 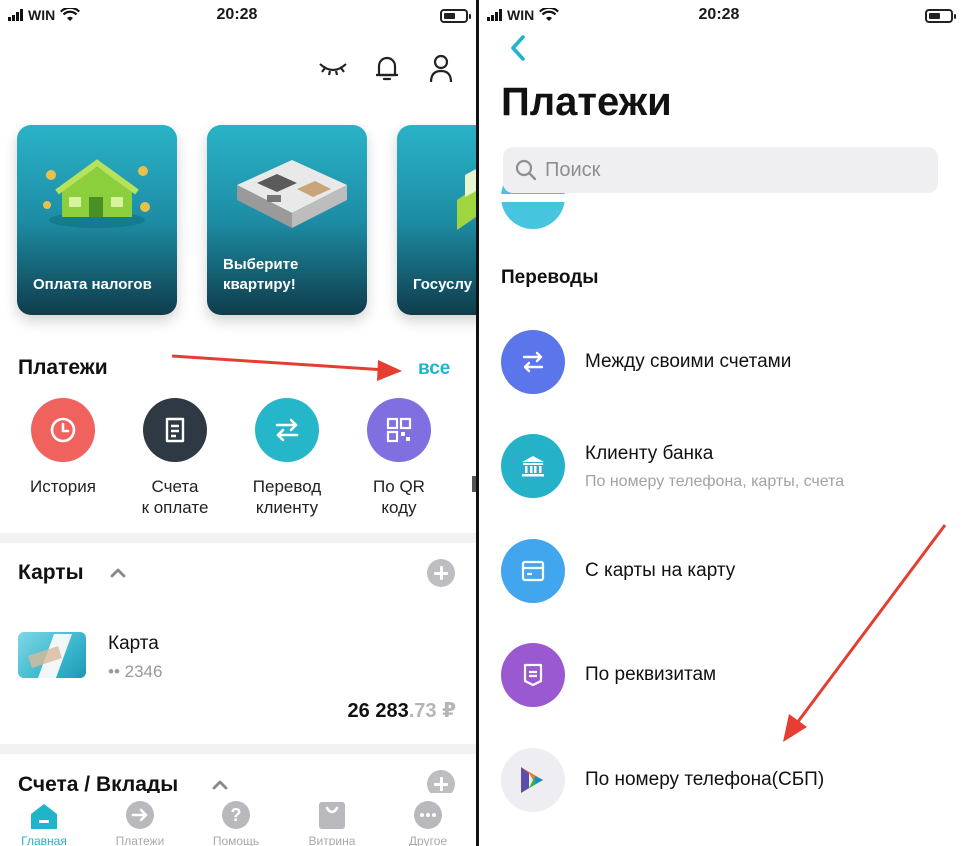 I want to click on clock-icon, so click(x=63, y=430).